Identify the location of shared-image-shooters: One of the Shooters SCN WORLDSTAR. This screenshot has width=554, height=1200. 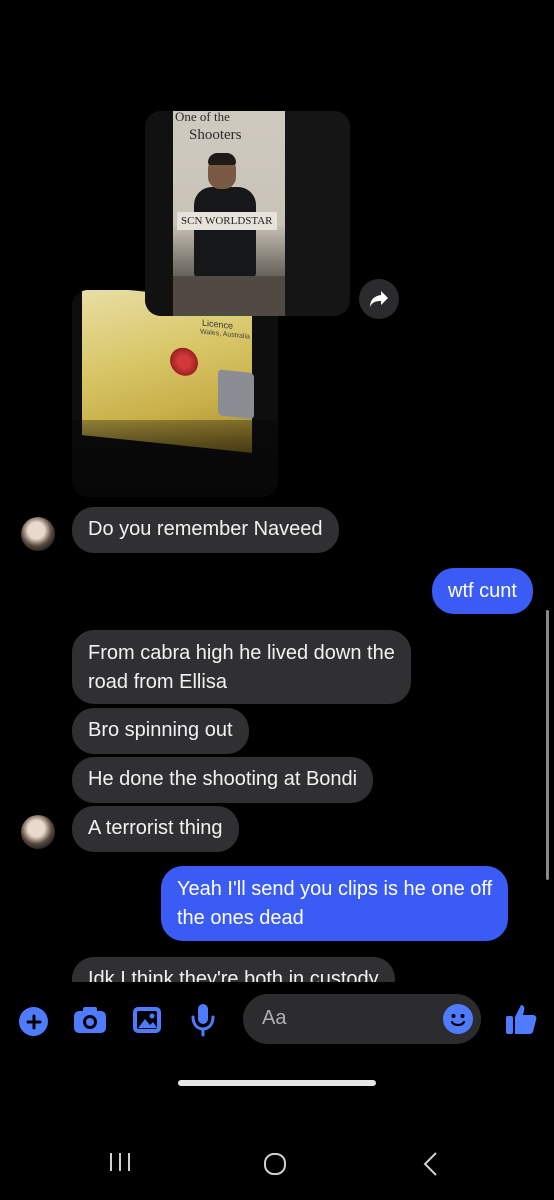
(247, 213).